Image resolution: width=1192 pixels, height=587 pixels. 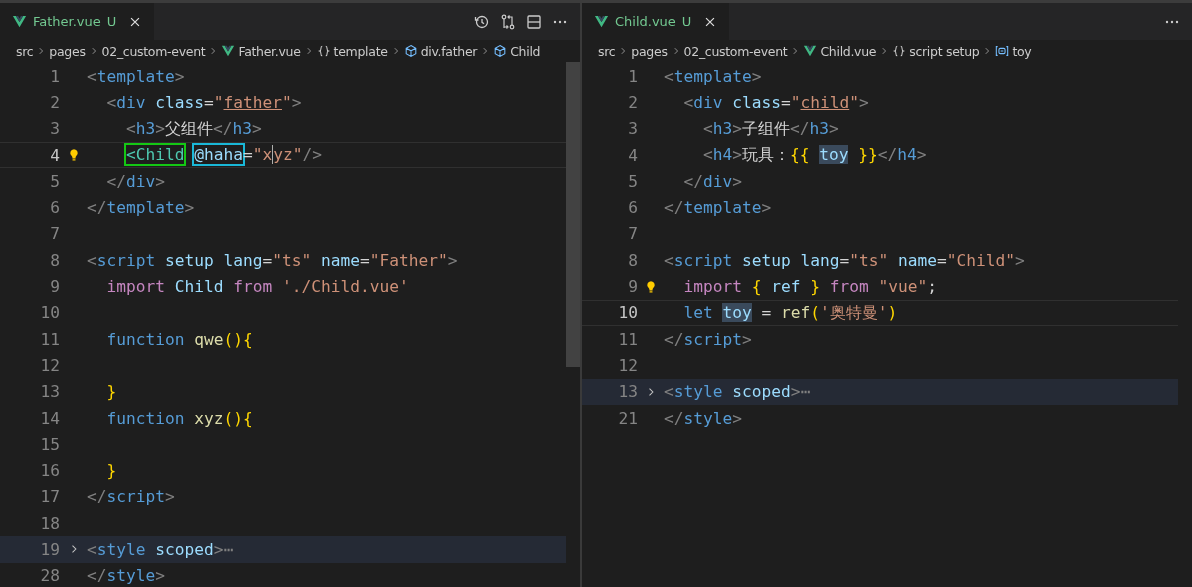 What do you see at coordinates (49, 444) in the screenshot?
I see `line-number: 15` at bounding box center [49, 444].